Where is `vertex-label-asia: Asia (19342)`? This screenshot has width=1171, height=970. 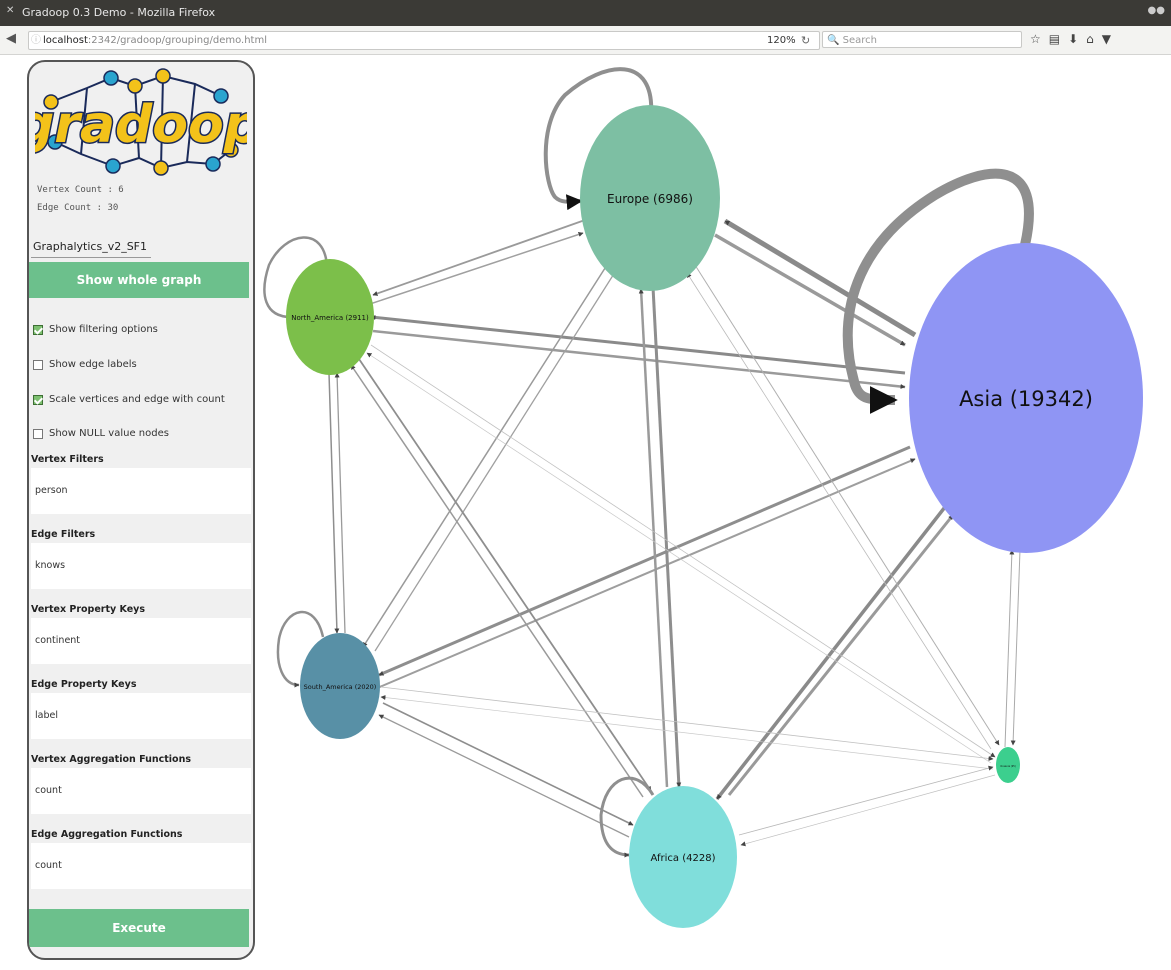
vertex-label-asia: Asia (19342) is located at coordinates (1026, 399).